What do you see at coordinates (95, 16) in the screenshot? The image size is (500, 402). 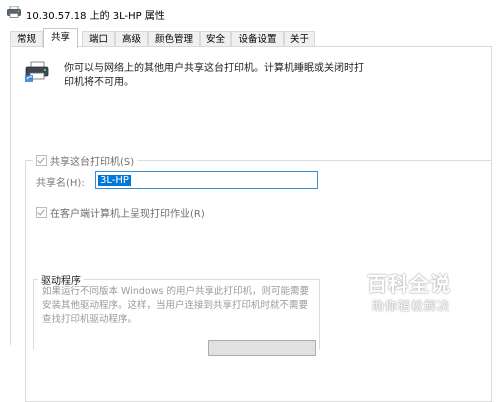 I see `window-title: 10.30.57.18 上的 3L-HP 属性` at bounding box center [95, 16].